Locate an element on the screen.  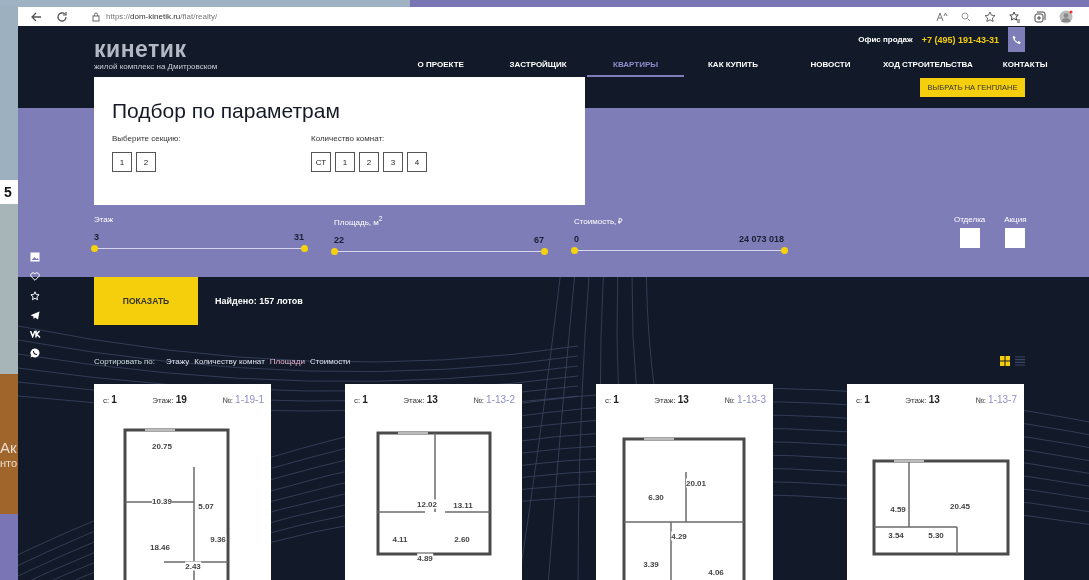
url-text: https://dom-kinetik.ru/flat/realty/ is located at coordinates (162, 16).